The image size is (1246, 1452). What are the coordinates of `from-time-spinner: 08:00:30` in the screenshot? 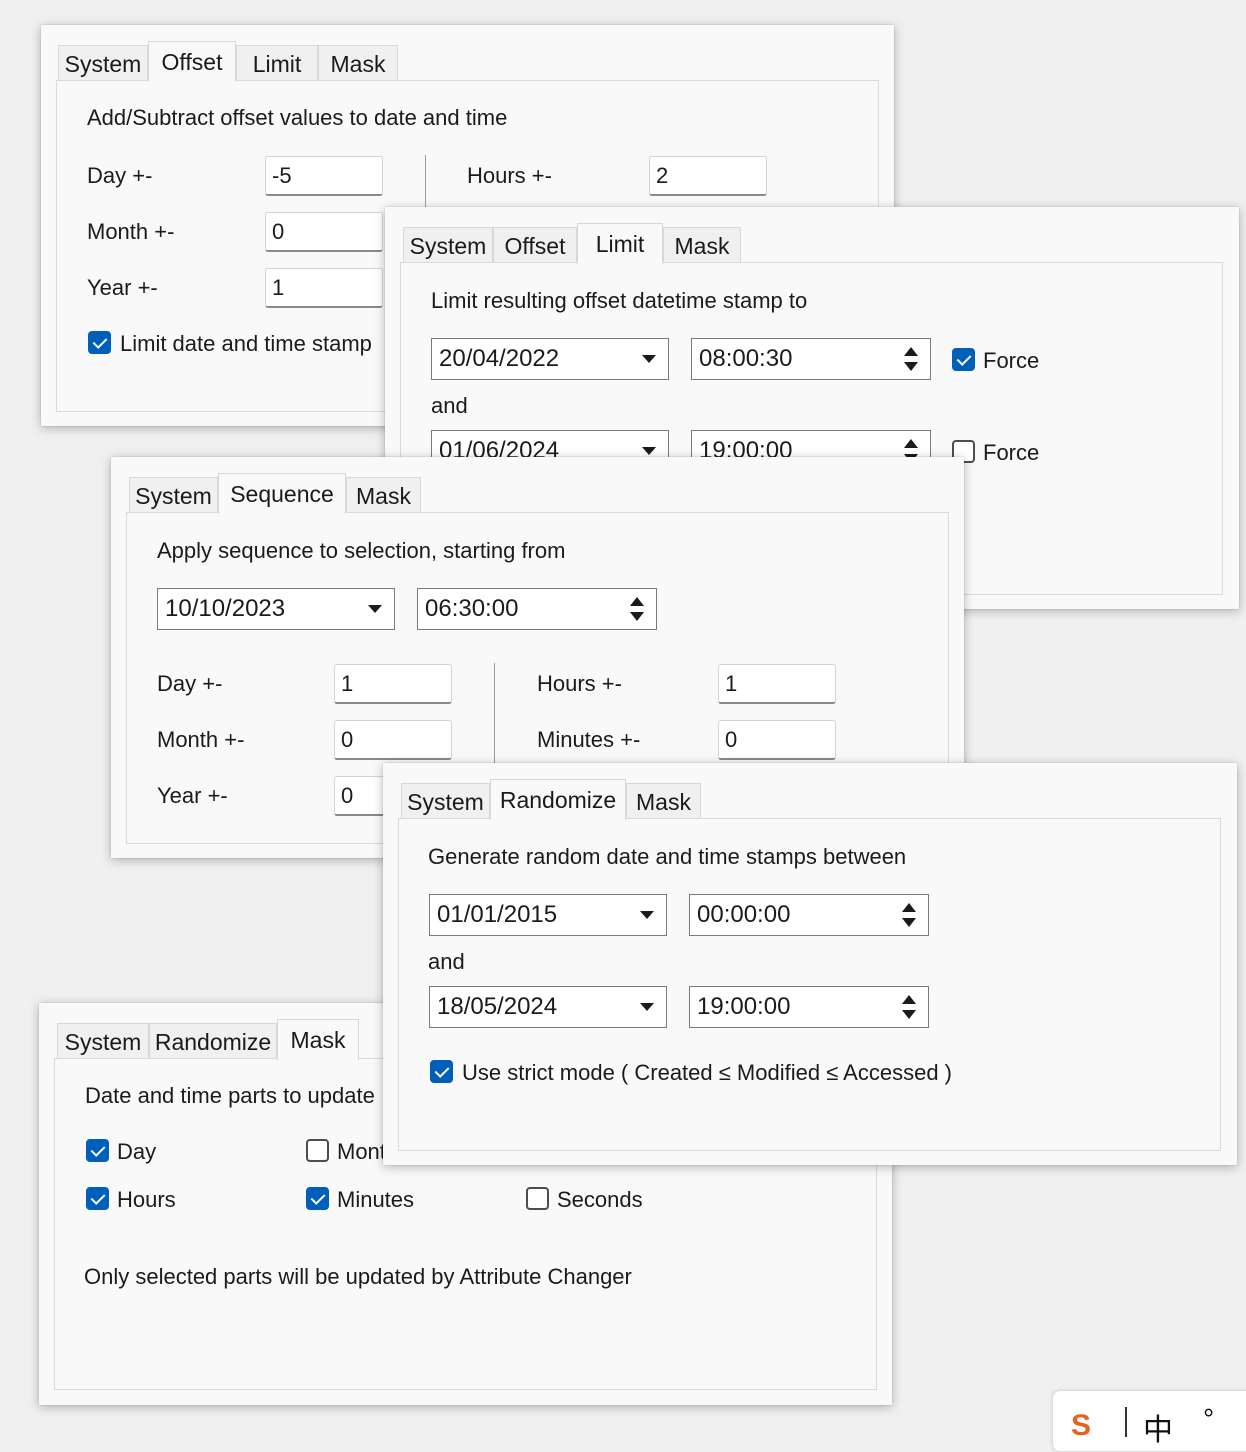 It's located at (811, 359).